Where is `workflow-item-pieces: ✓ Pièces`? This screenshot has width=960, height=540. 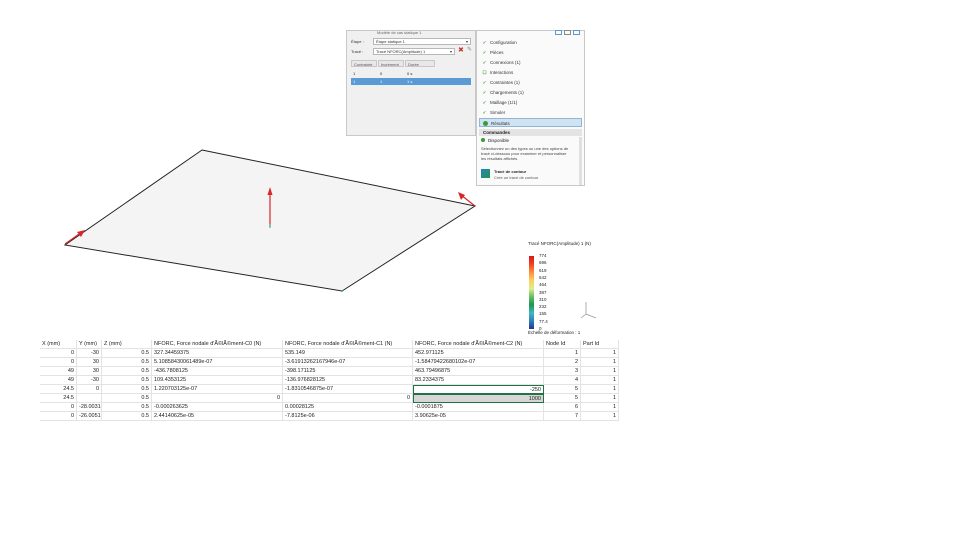 workflow-item-pieces: ✓ Pièces is located at coordinates (530, 52).